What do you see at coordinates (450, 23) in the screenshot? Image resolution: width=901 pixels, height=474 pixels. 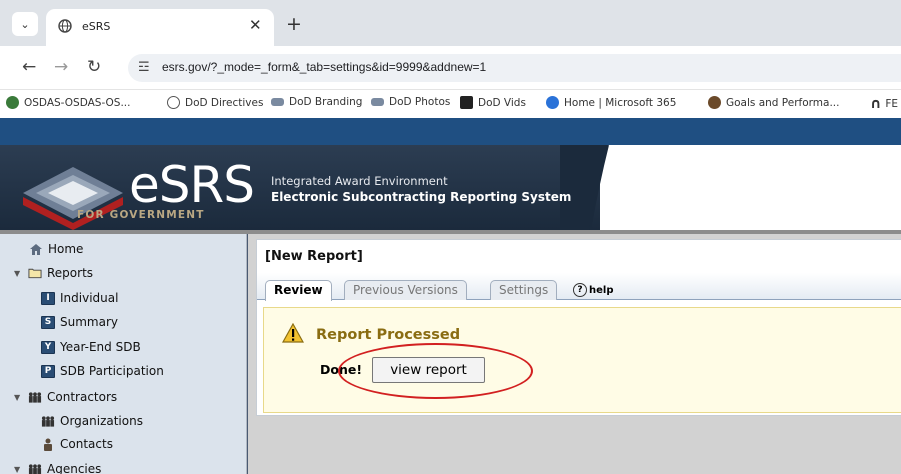 I see `browser-tab-bar: ⌄ eSRS ✕ +` at bounding box center [450, 23].